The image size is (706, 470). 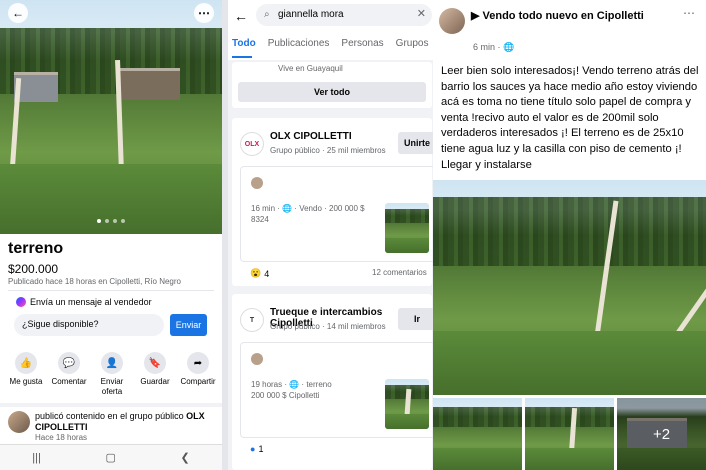 I want to click on group-subtitle: Grupo público · 14 mil miembros, so click(x=328, y=326).